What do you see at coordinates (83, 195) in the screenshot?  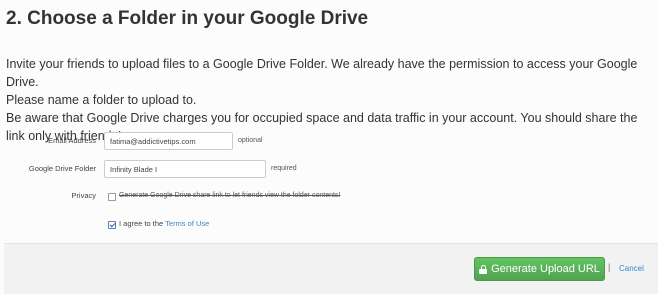 I see `privacy-label: Privacy` at bounding box center [83, 195].